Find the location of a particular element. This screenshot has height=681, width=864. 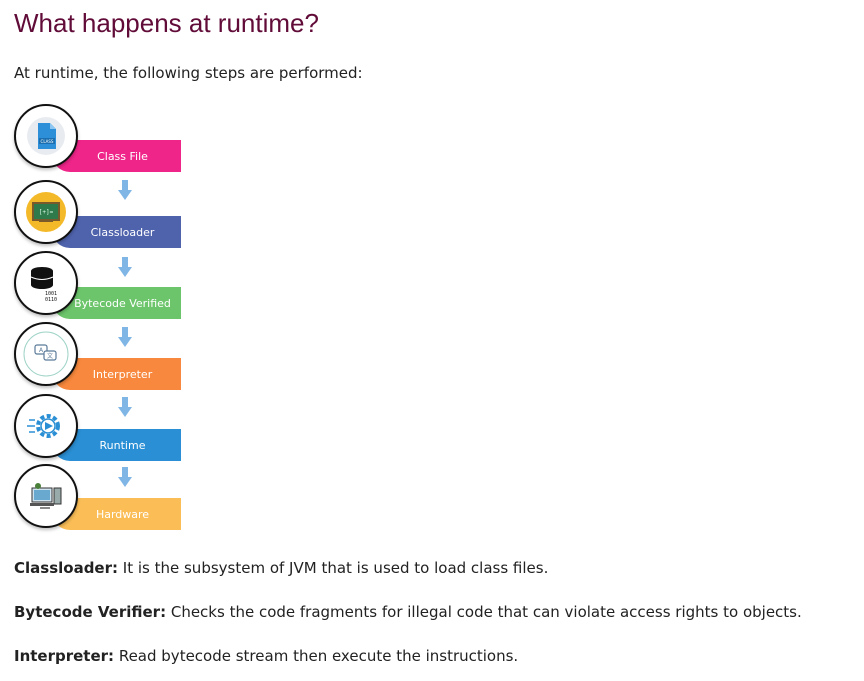

step-classloader: Classloader [+]= is located at coordinates (100, 214).